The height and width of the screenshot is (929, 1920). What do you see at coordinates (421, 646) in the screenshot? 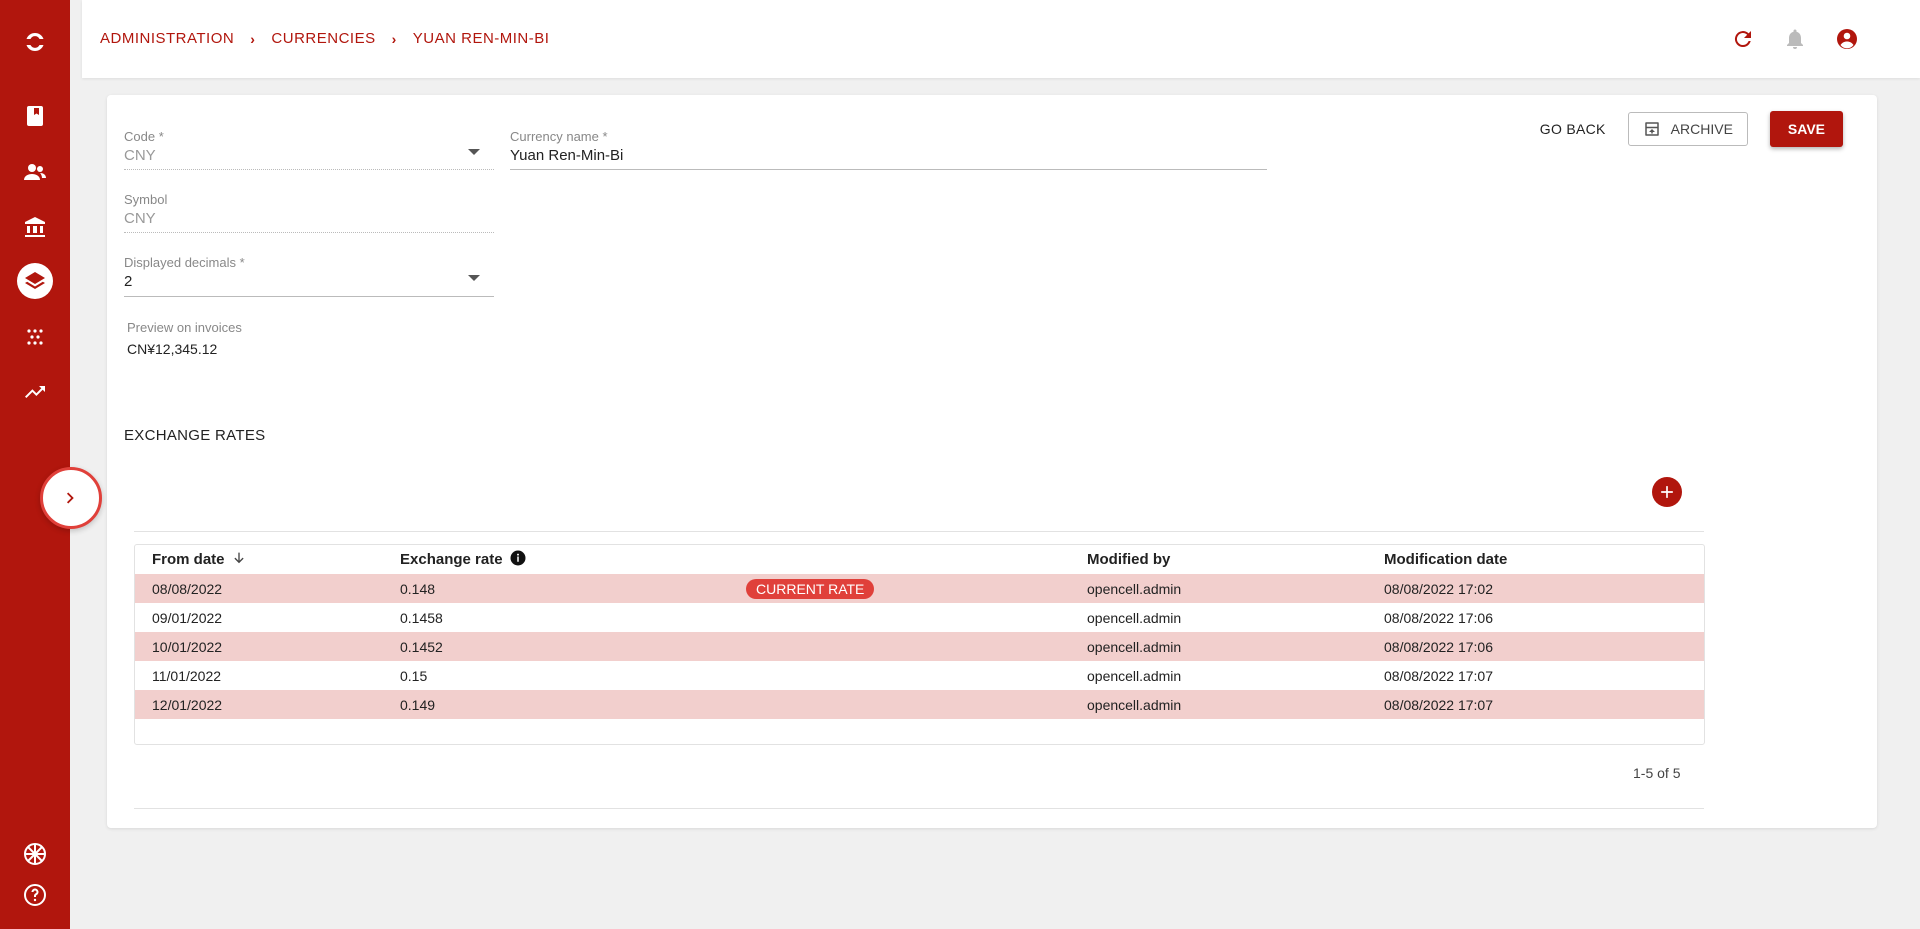
I see `rate-cell: 0.1452` at bounding box center [421, 646].